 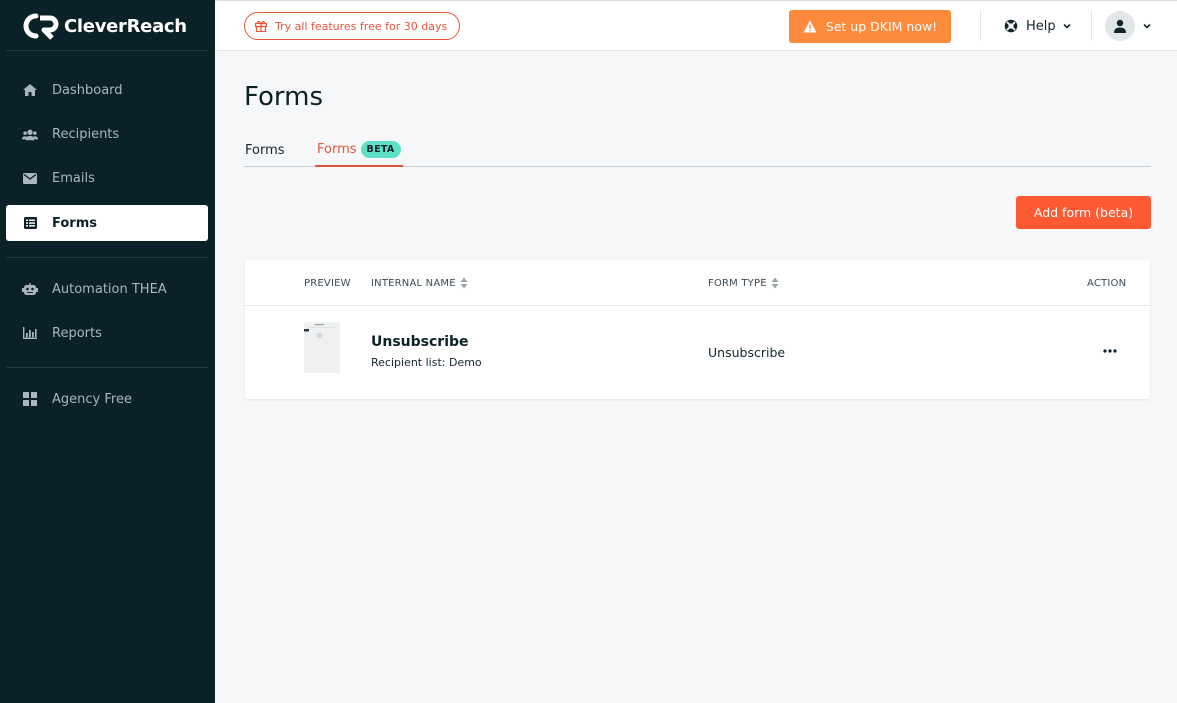 I want to click on user-menu-button, so click(x=1128, y=26).